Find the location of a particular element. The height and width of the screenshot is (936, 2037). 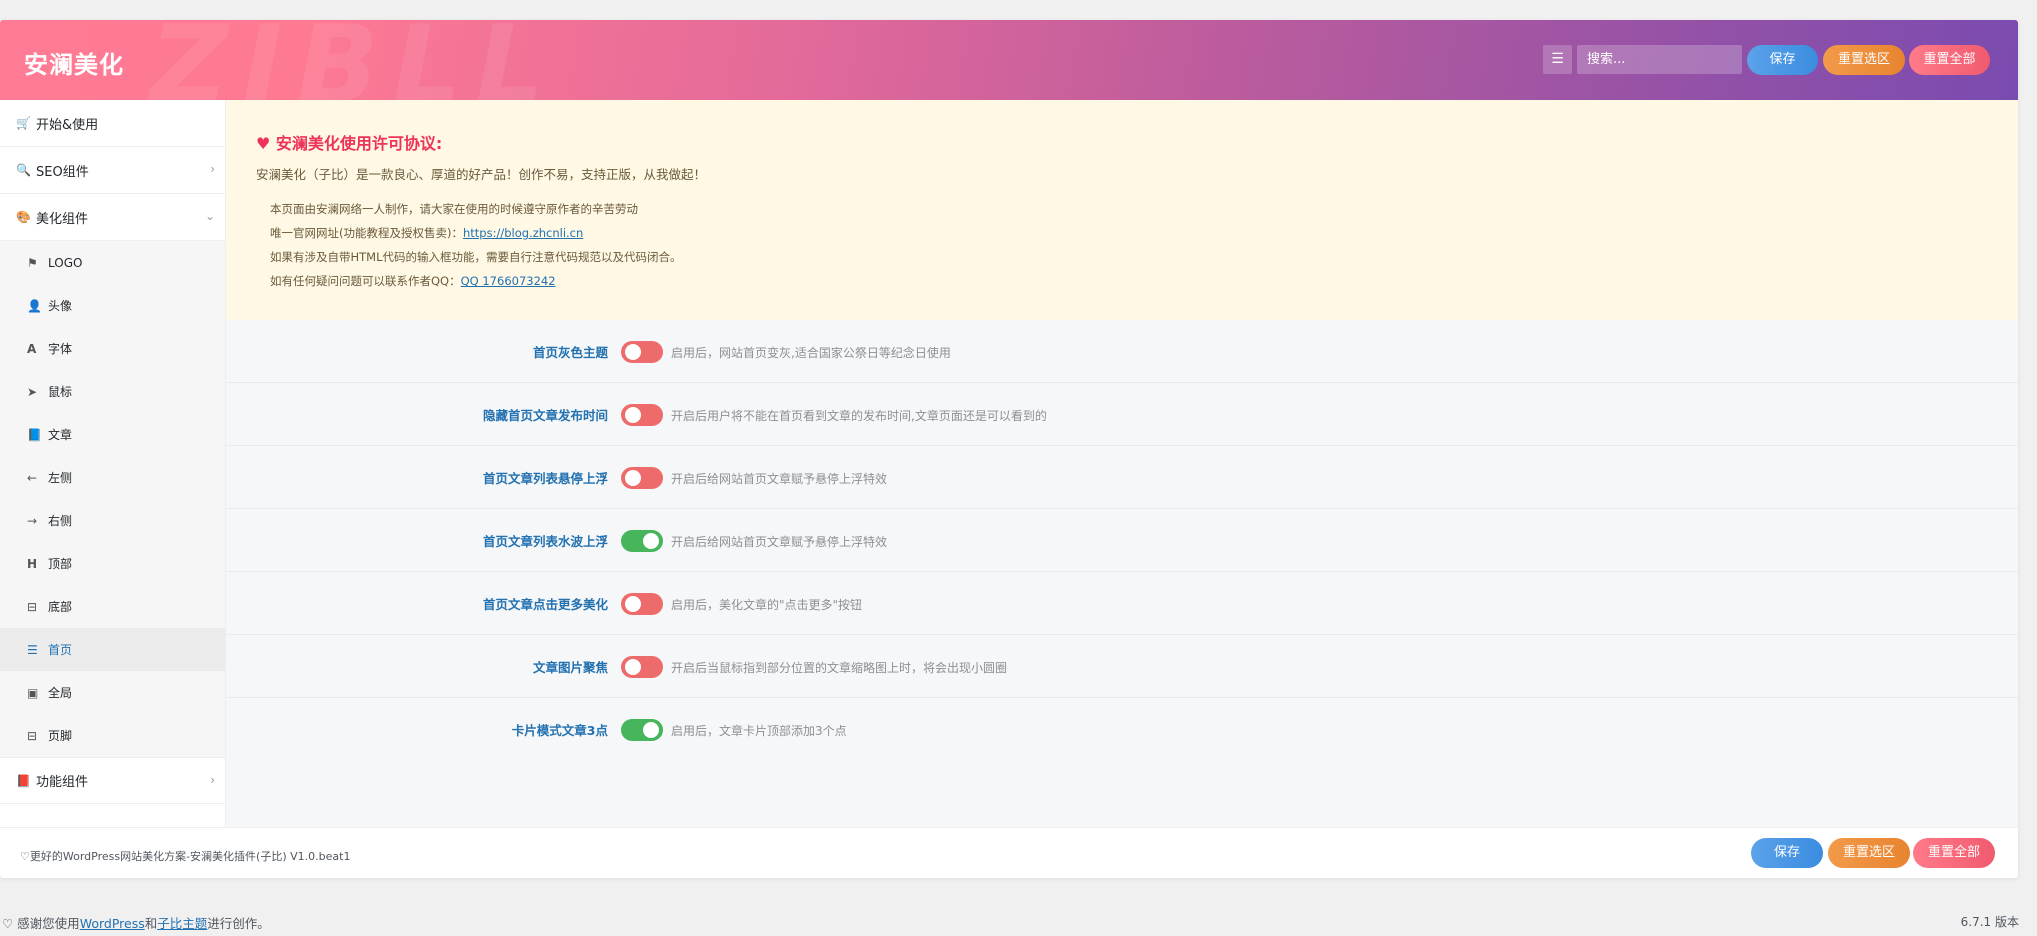

sidebar-item-home: ☰ 首页 is located at coordinates (112, 649).